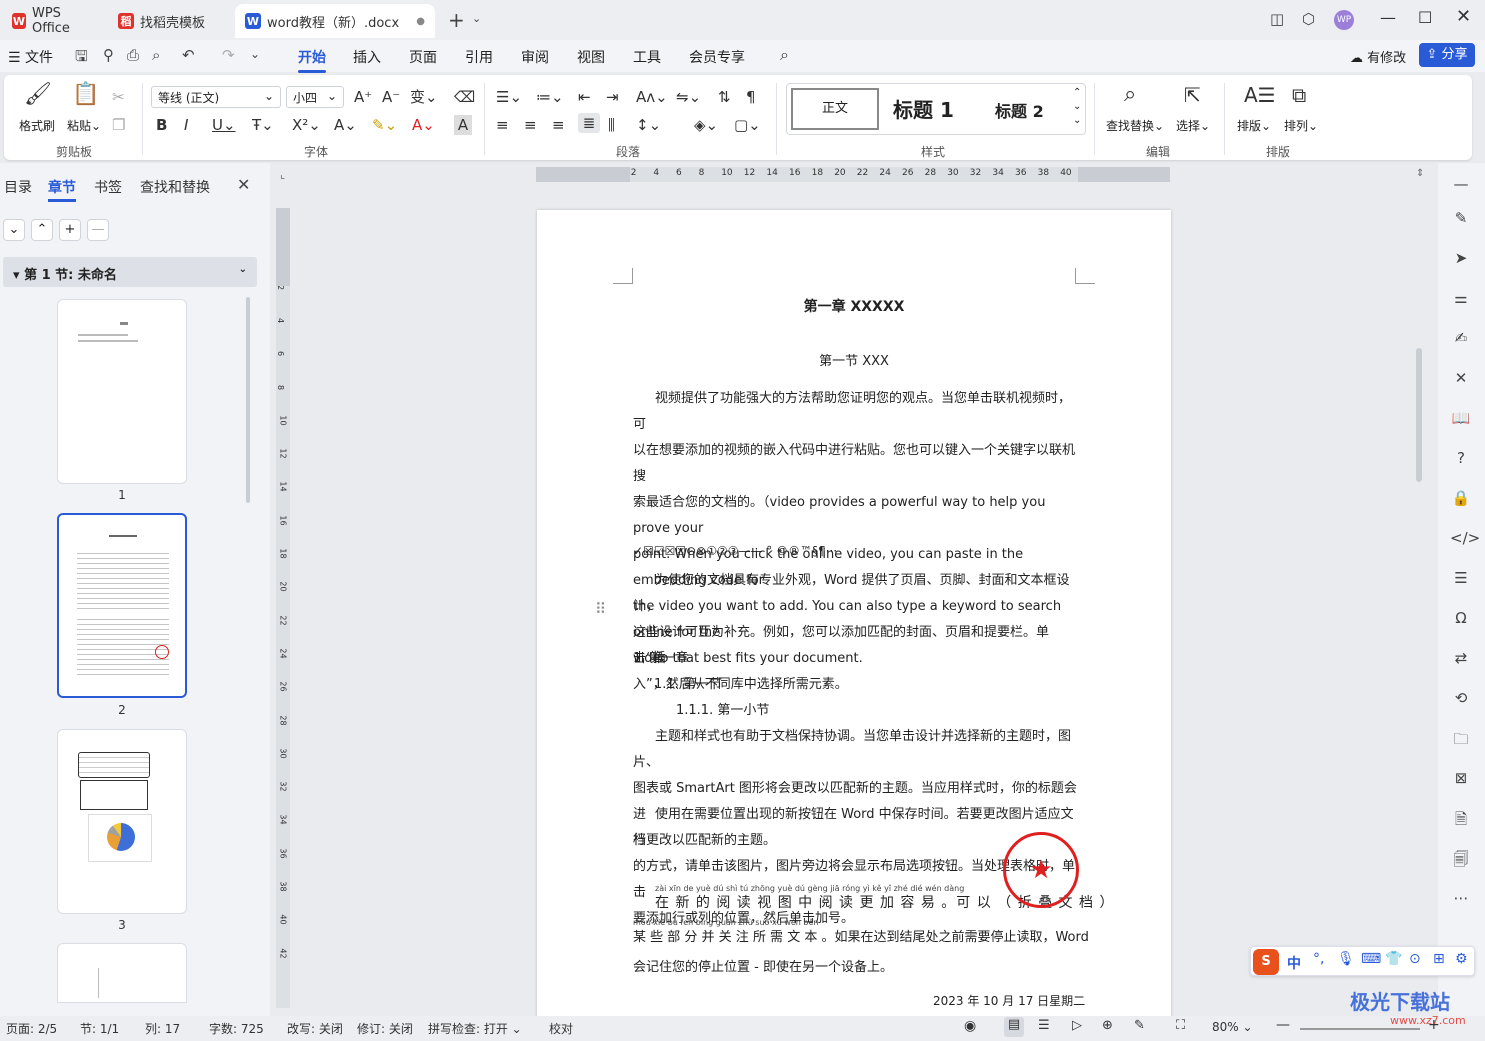  I want to click on tab-template: 稻 找稻壳模板, so click(169, 21).